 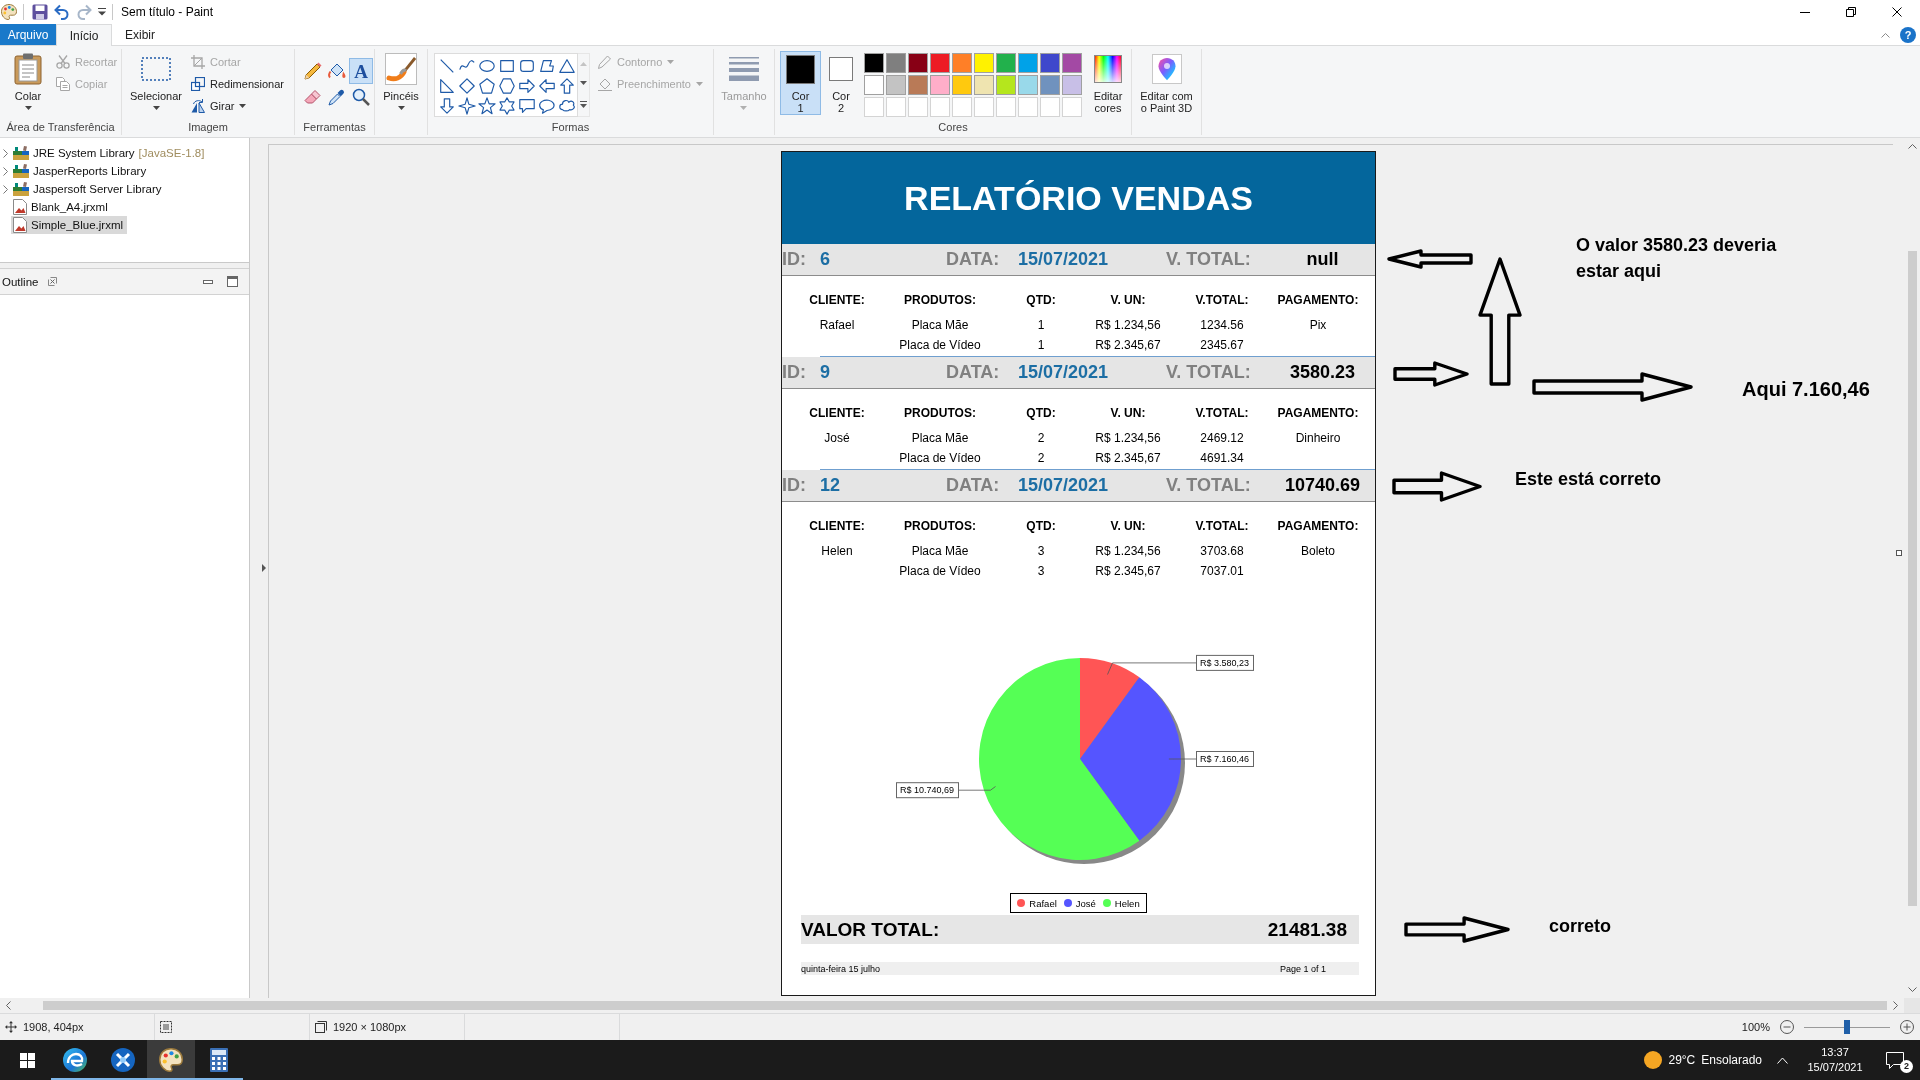 What do you see at coordinates (583, 105) in the screenshot?
I see `more-shapes-icon` at bounding box center [583, 105].